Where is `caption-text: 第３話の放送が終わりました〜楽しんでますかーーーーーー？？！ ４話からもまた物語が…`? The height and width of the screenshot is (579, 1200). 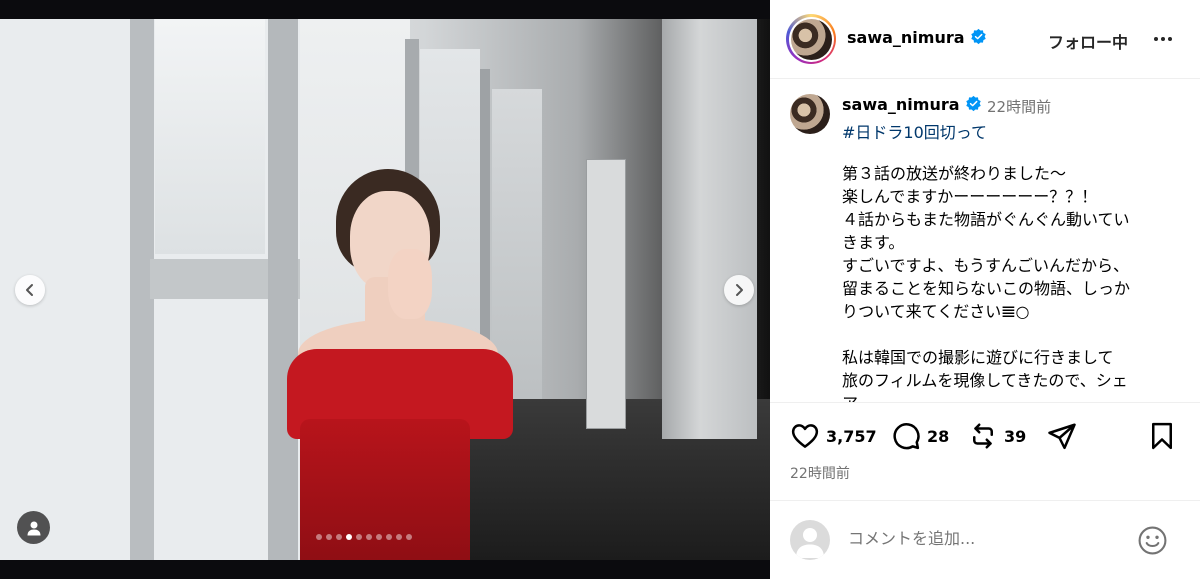
caption-text: 第３話の放送が終わりました〜楽しんでますかーーーーーー？？！ ４話からもまた物語が… is located at coordinates (1007, 282).